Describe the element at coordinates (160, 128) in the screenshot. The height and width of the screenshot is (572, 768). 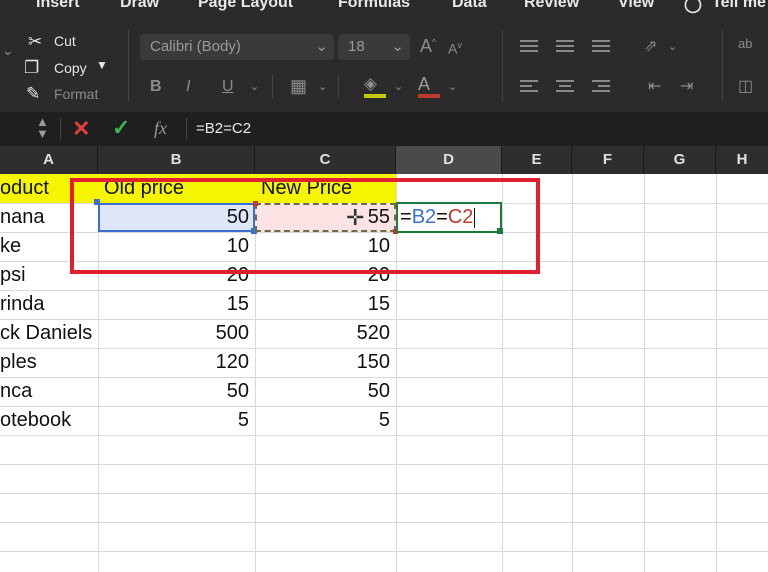
I see `insert-function-button: fx` at that location.